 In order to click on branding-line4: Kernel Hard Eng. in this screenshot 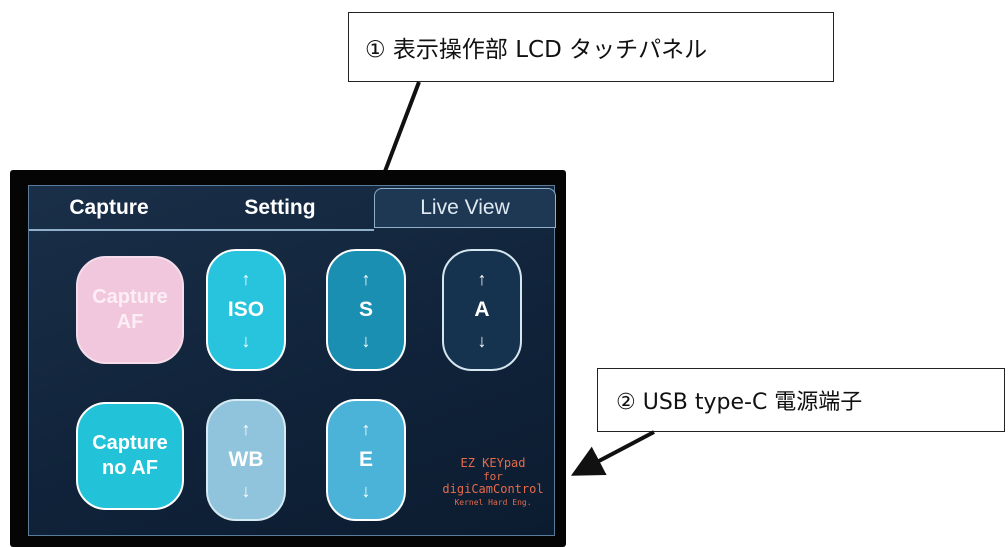, I will do `click(493, 502)`.